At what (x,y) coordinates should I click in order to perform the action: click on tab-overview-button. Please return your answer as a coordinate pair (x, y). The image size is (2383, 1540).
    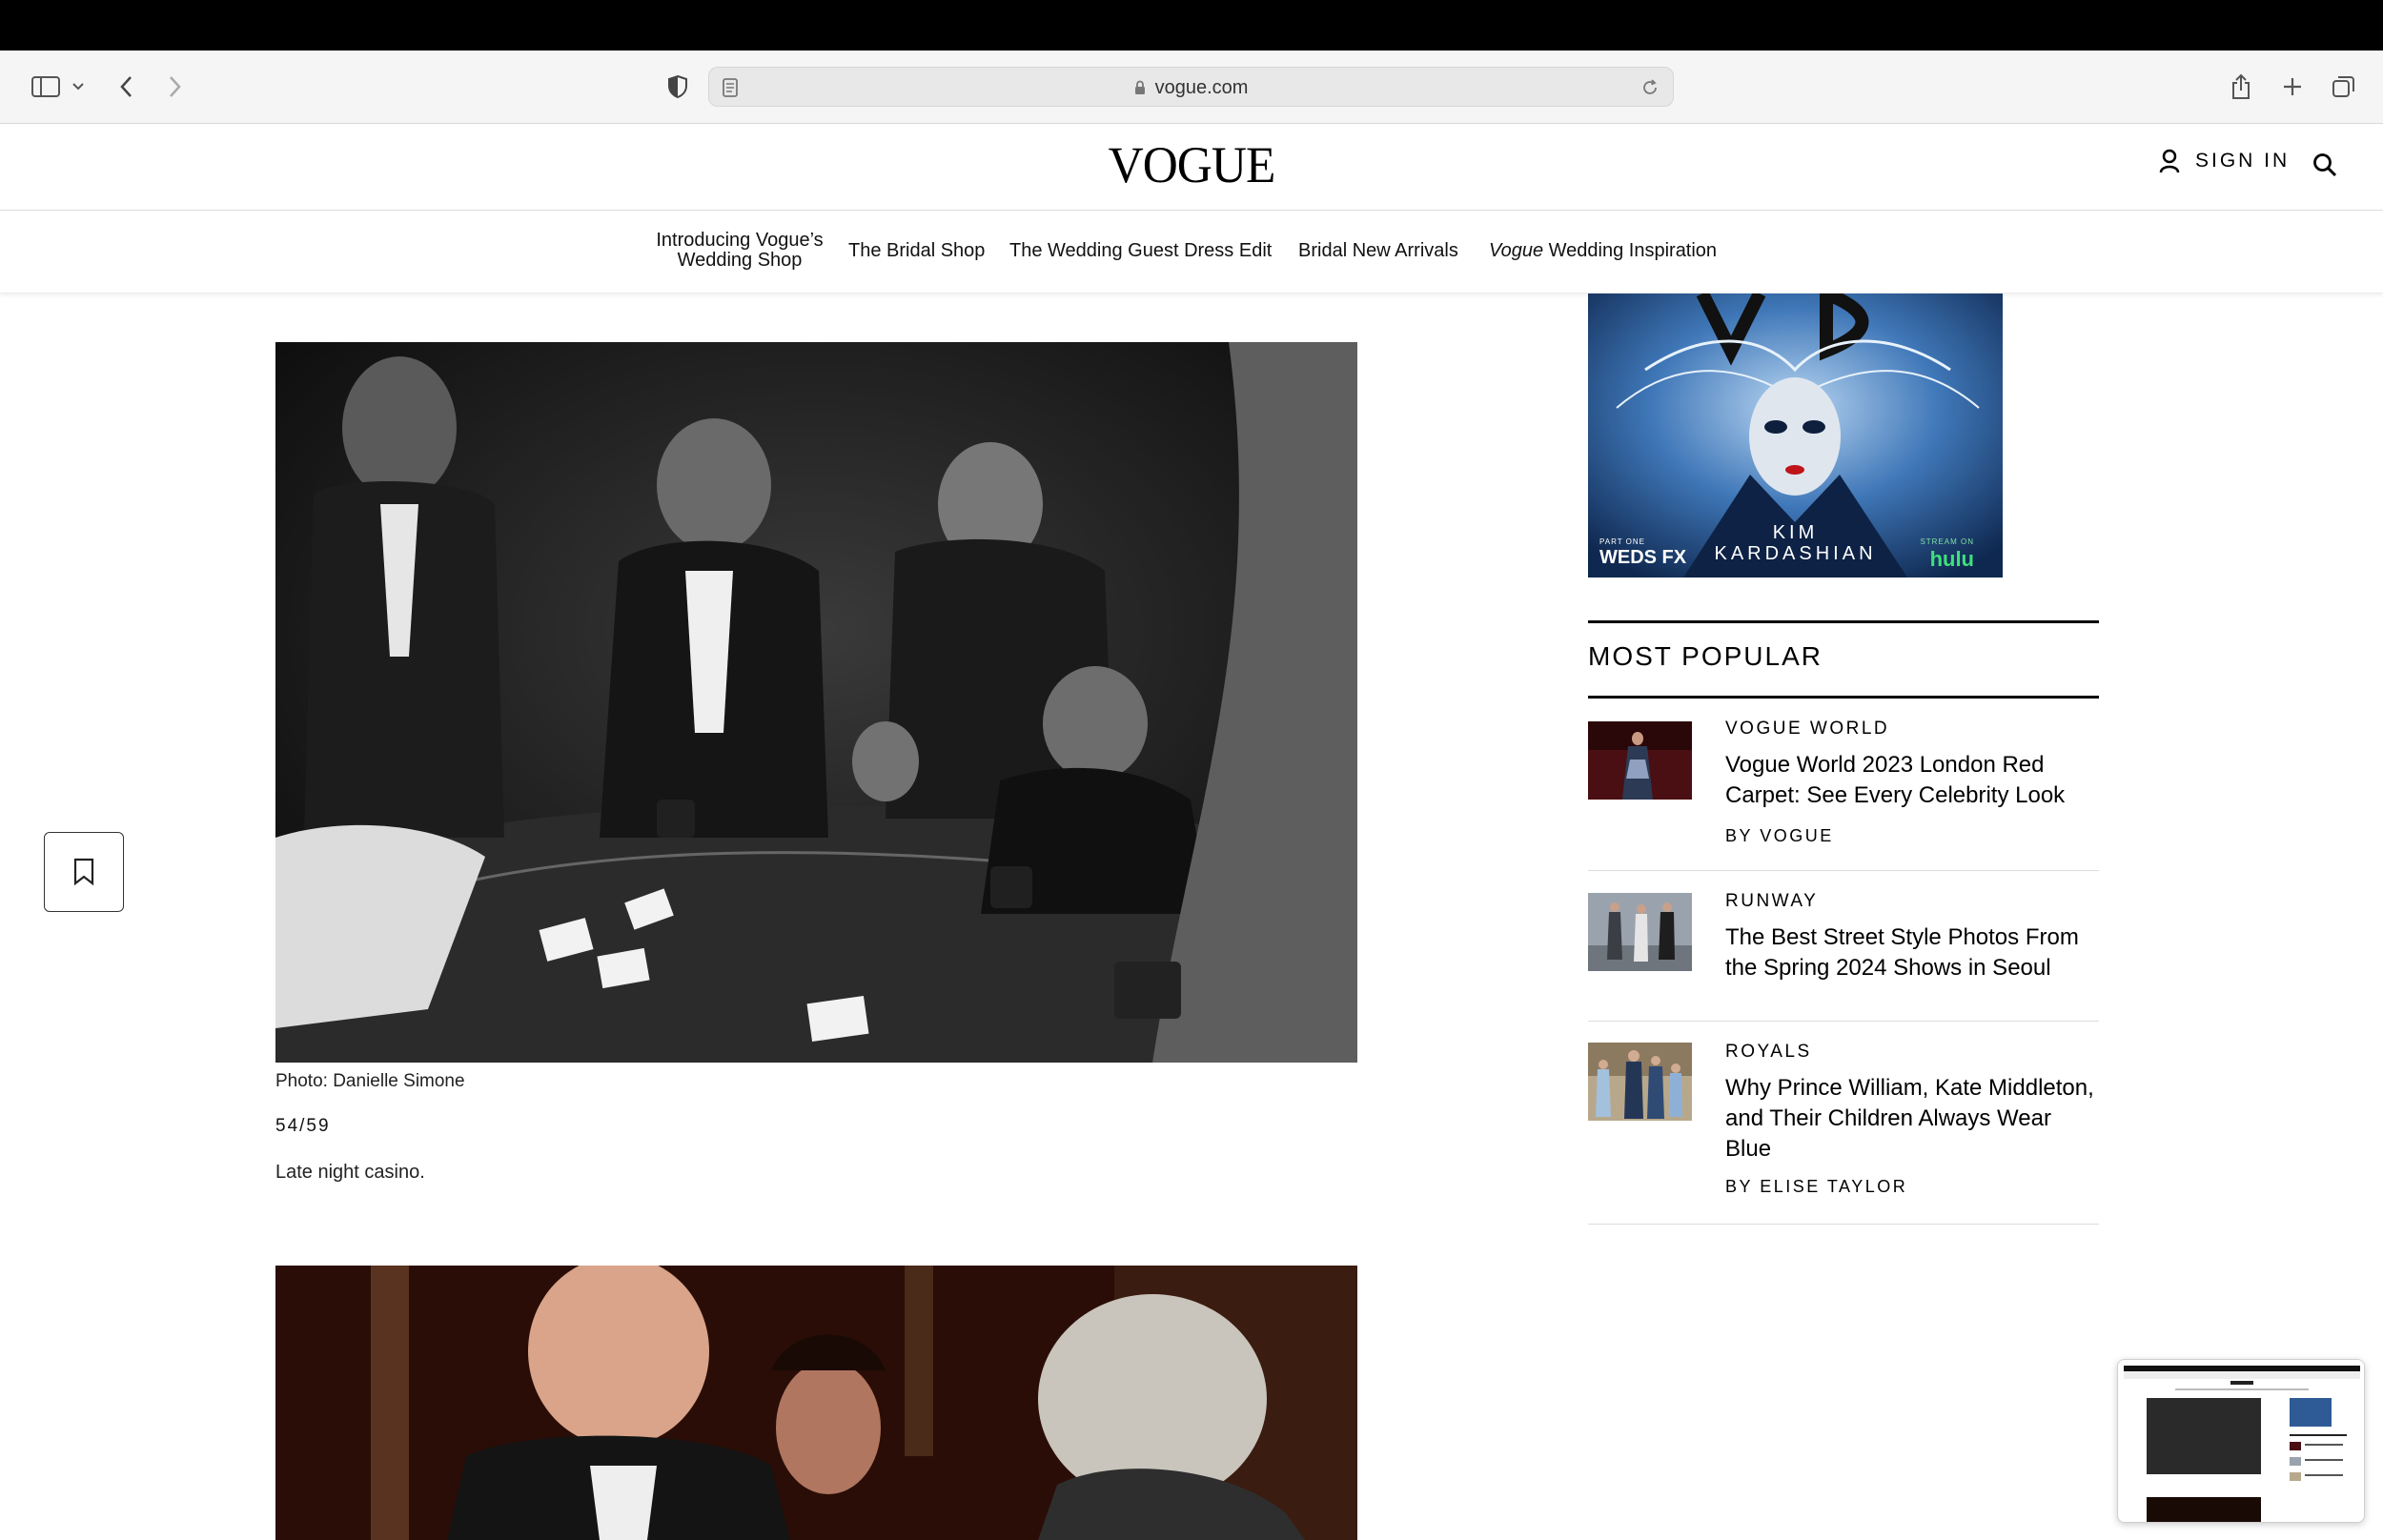
    Looking at the image, I should click on (2344, 87).